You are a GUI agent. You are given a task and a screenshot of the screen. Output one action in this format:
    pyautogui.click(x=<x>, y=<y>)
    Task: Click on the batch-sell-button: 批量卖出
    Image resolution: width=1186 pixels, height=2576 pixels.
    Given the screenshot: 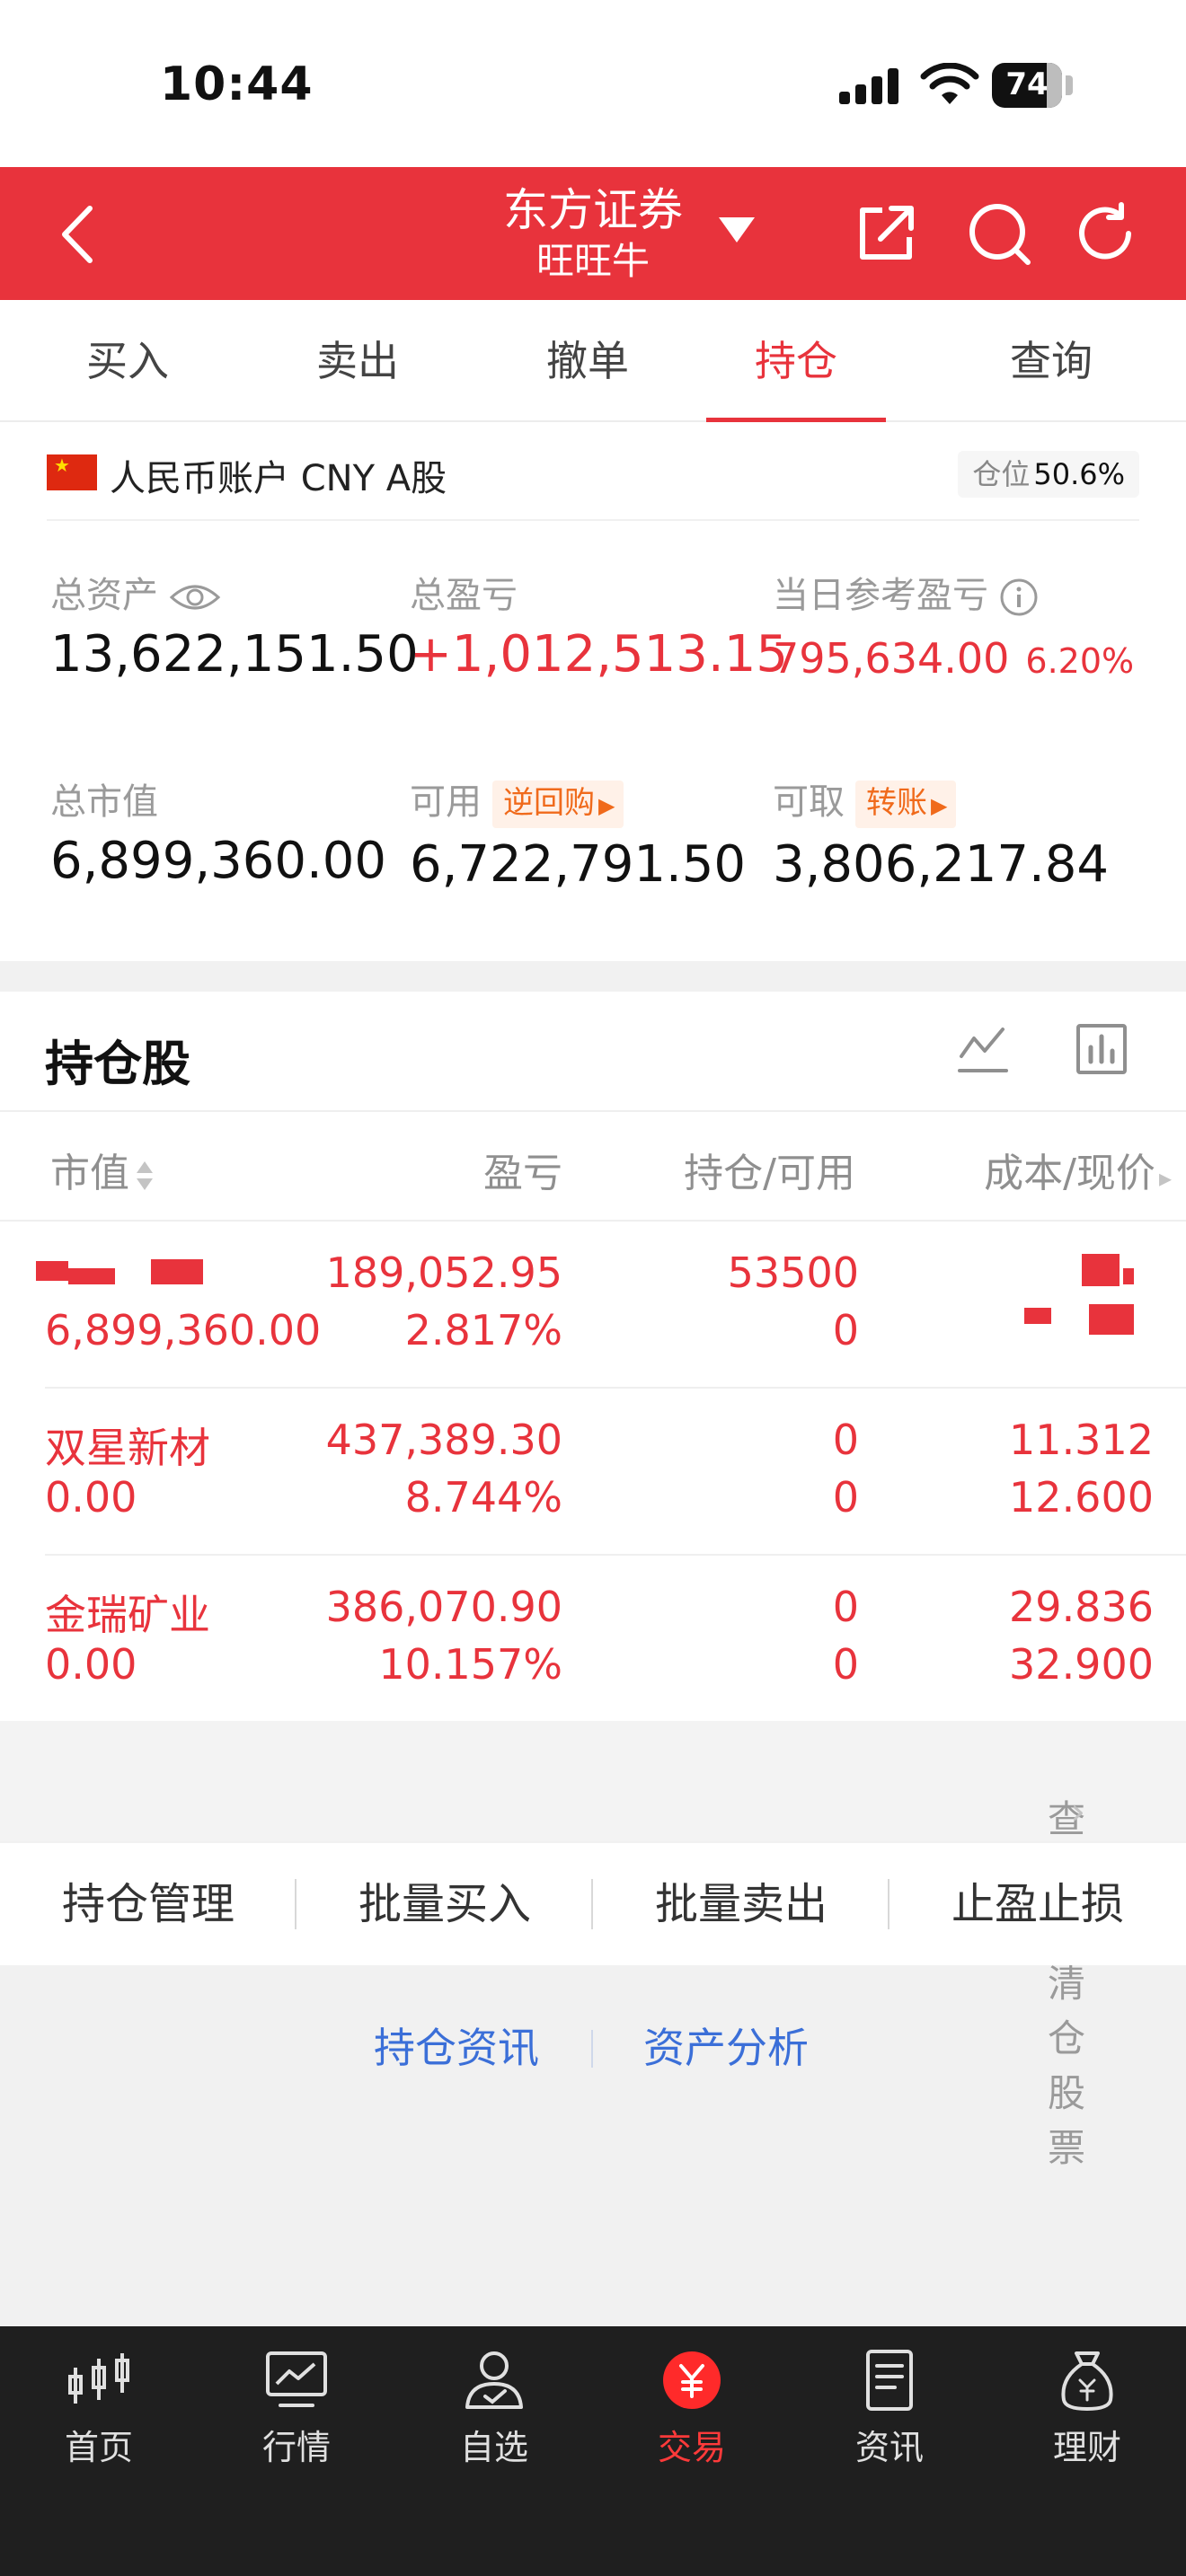 What is the action you would take?
    pyautogui.click(x=741, y=1904)
    